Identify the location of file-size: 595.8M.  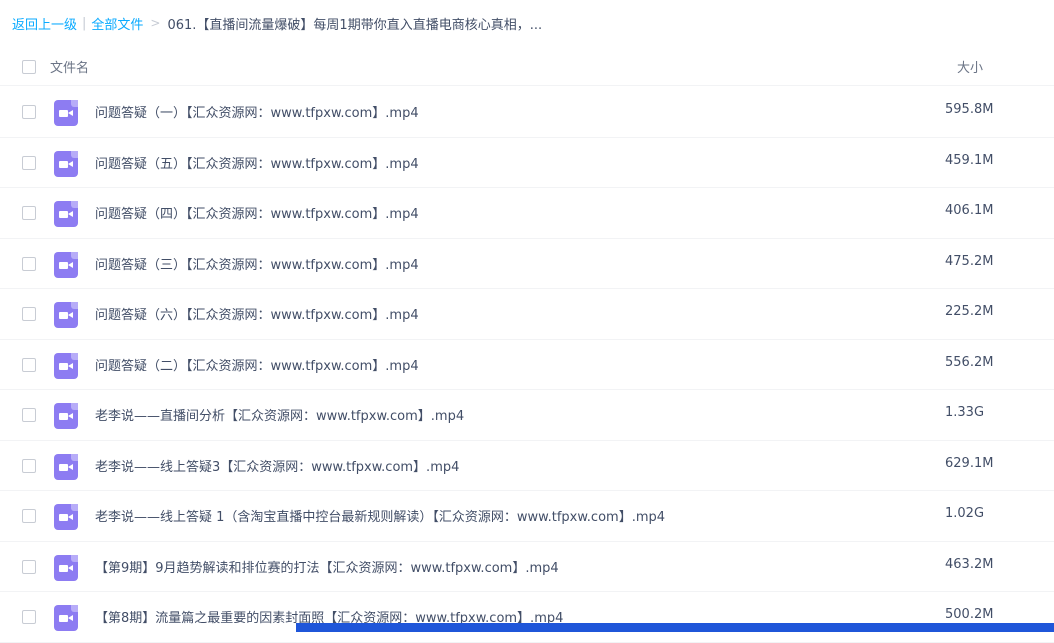
(969, 109).